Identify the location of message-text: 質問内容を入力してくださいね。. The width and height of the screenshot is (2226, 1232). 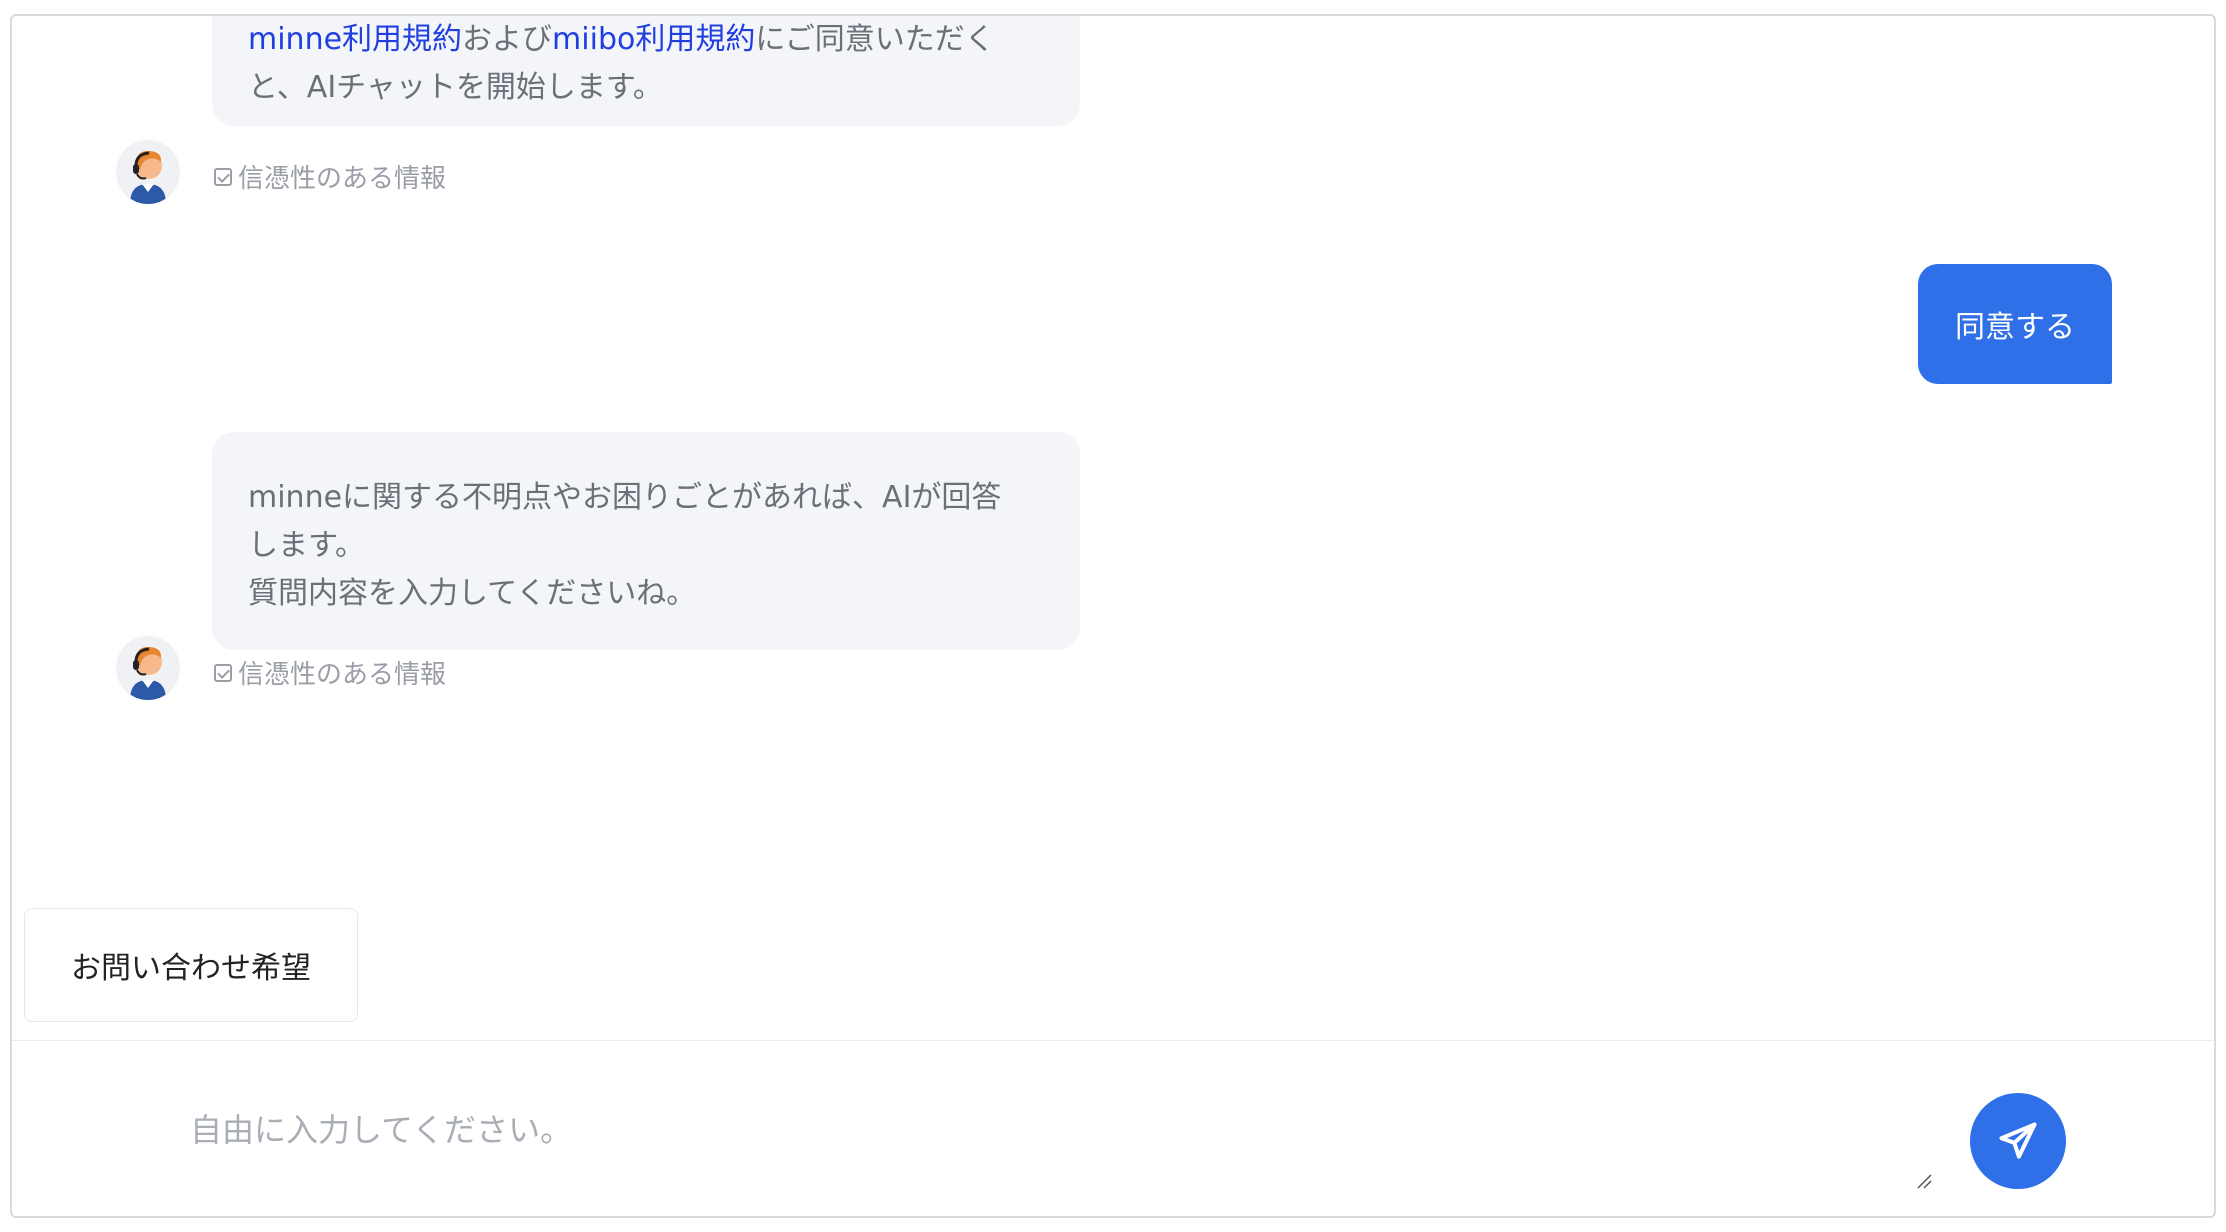
(472, 593).